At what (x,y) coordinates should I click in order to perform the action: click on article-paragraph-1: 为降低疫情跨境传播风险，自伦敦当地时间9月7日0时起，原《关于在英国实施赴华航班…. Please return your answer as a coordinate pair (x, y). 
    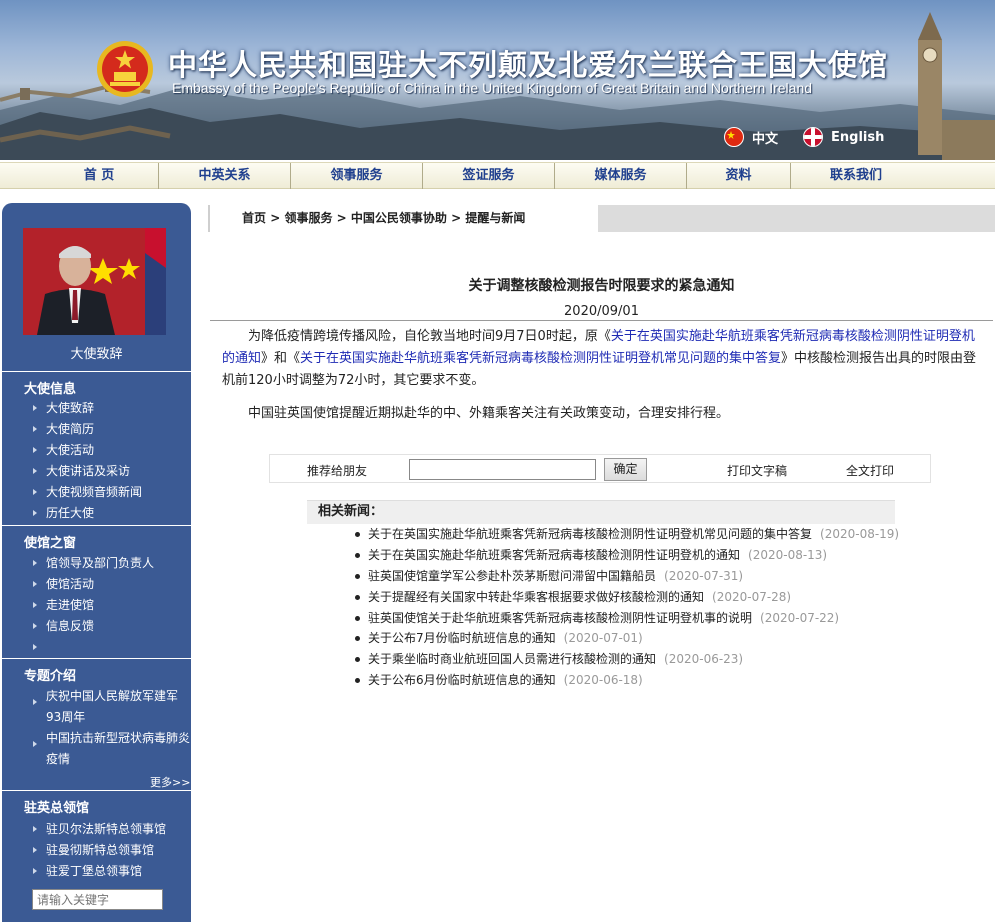
    Looking at the image, I should click on (599, 358).